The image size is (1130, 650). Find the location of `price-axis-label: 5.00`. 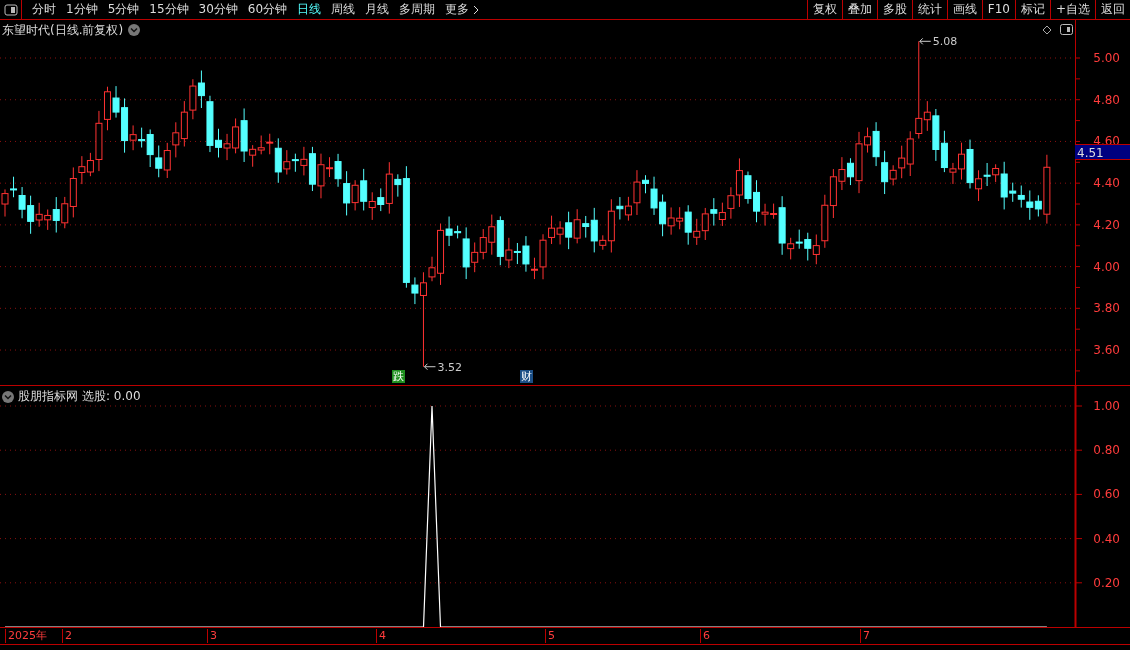

price-axis-label: 5.00 is located at coordinates (1106, 58).